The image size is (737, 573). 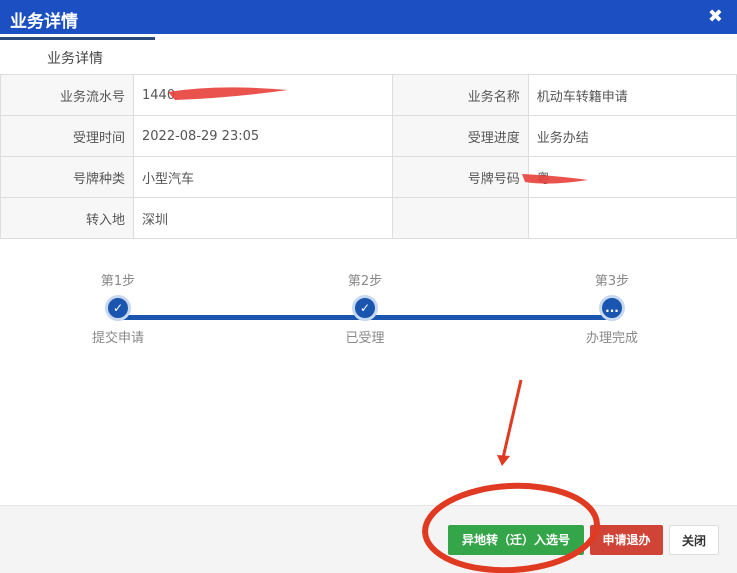 I want to click on value: 机动车转籍申请, so click(x=632, y=95).